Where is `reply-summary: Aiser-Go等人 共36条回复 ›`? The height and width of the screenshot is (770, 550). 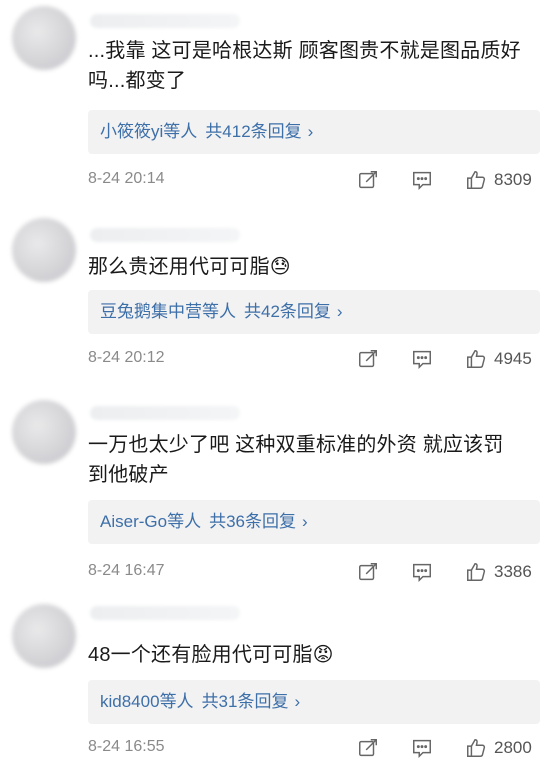
reply-summary: Aiser-Go等人 共36条回复 › is located at coordinates (314, 522).